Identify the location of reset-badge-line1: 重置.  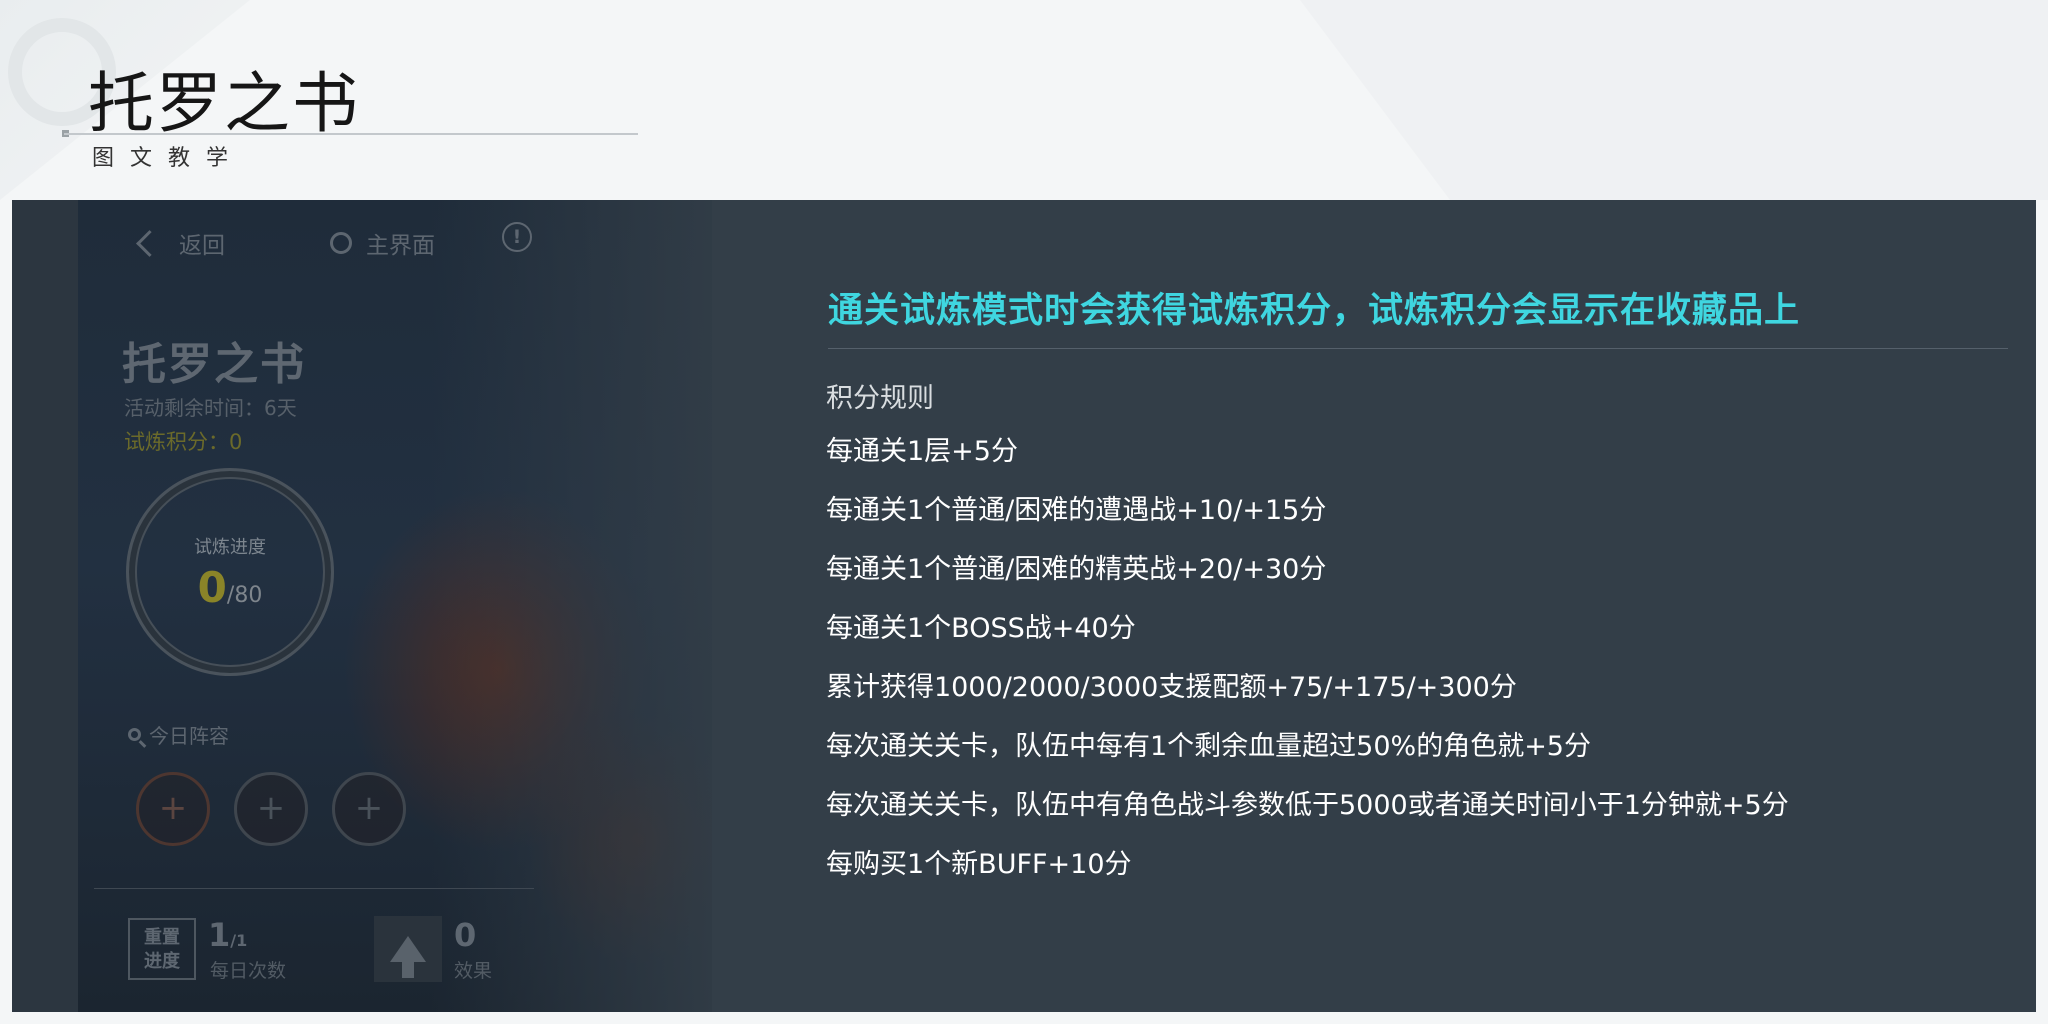
(162, 937).